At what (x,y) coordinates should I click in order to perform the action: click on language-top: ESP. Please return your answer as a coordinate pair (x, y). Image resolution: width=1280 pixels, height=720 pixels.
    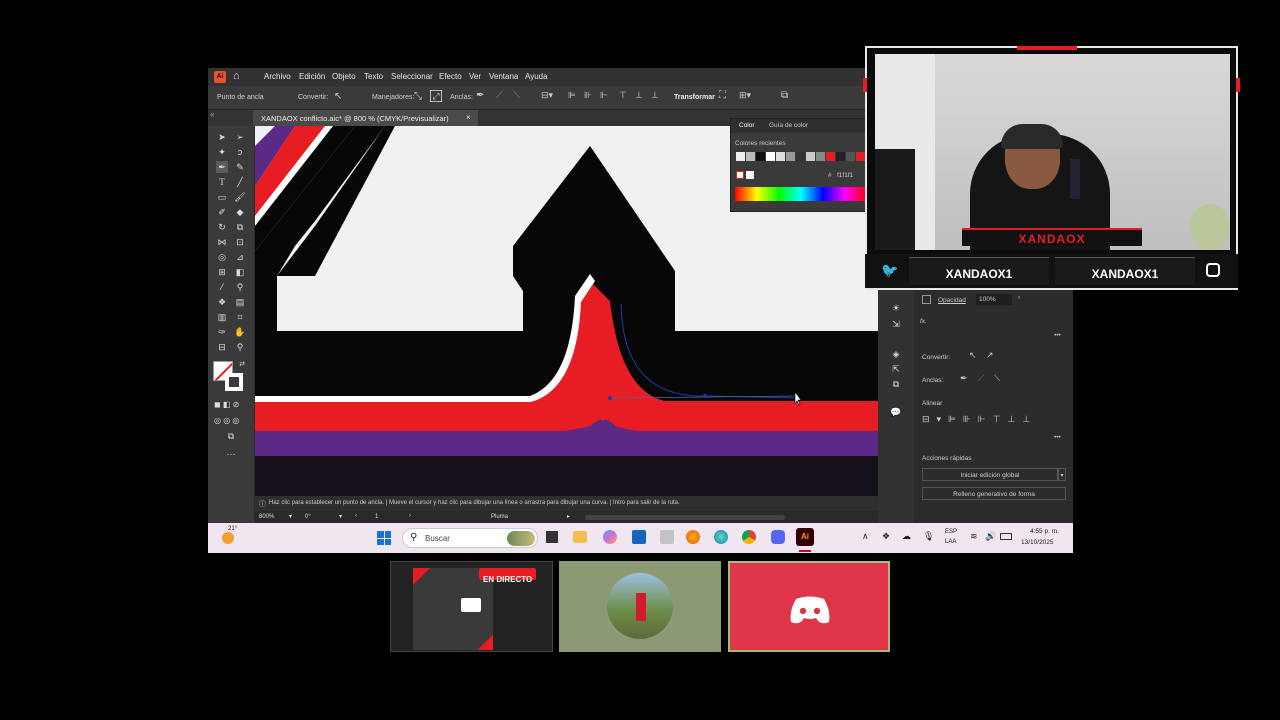
    Looking at the image, I should click on (951, 532).